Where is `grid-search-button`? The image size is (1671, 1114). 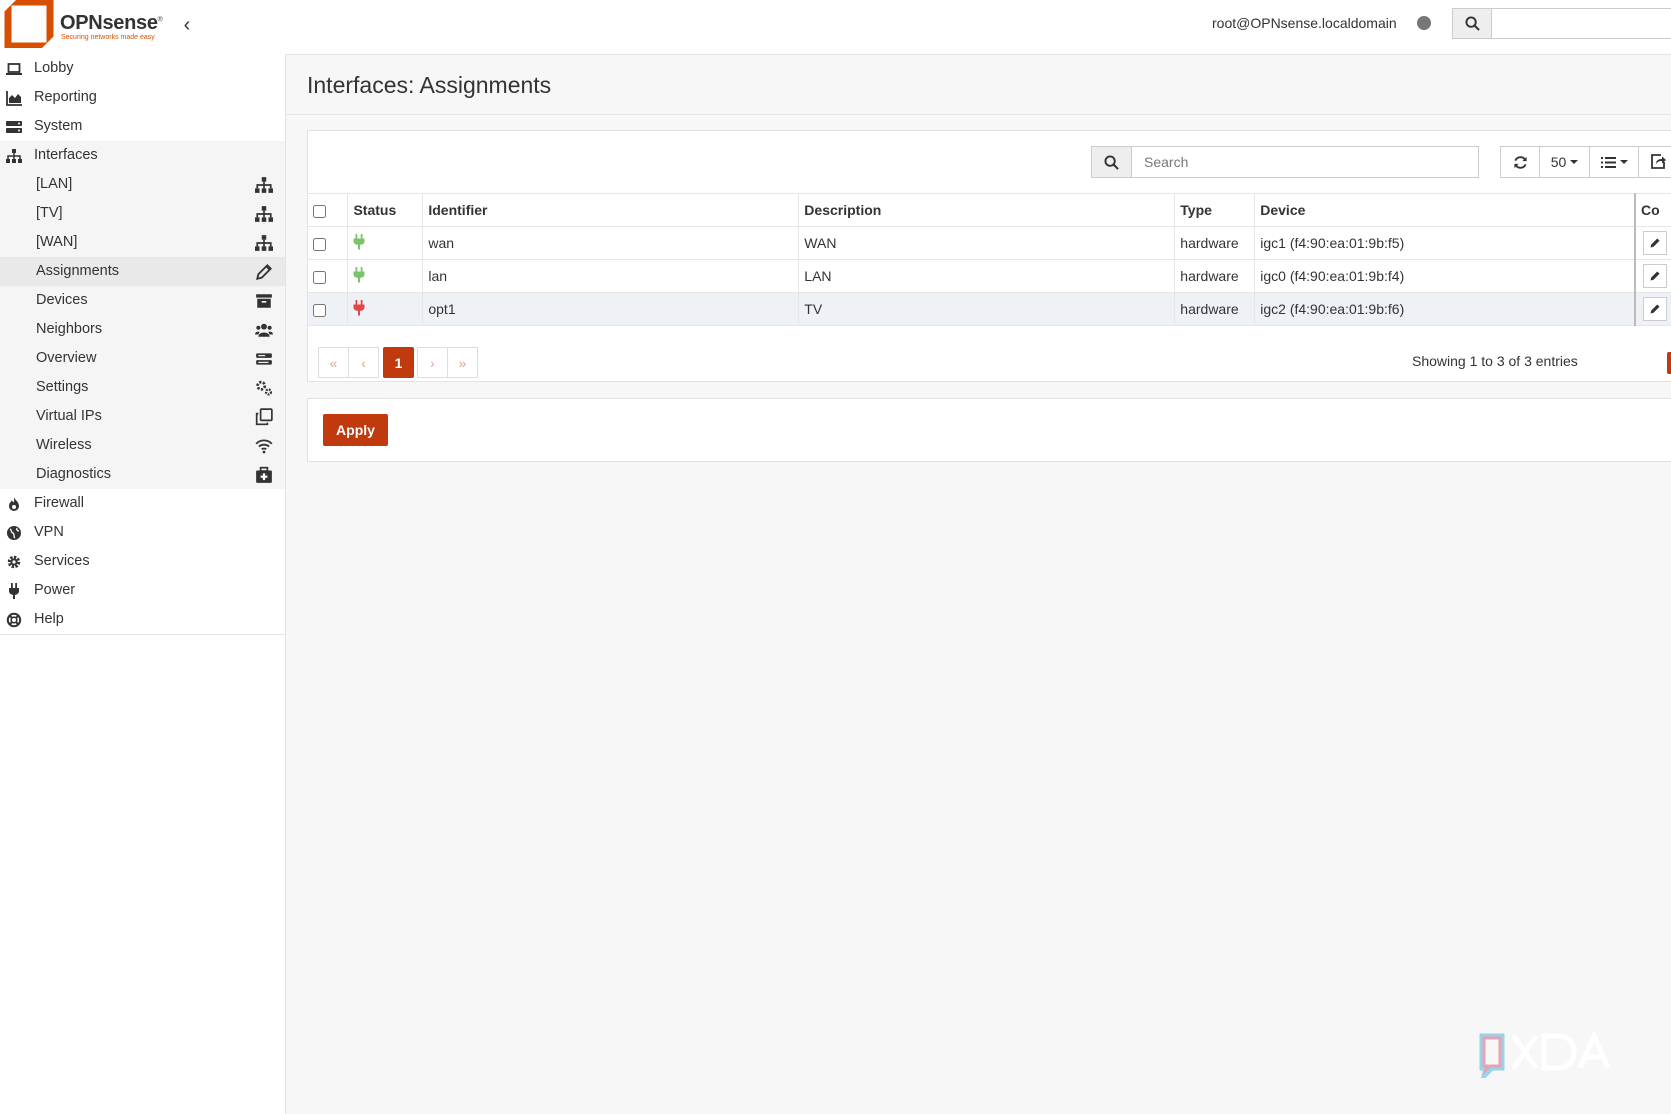
grid-search-button is located at coordinates (1111, 162).